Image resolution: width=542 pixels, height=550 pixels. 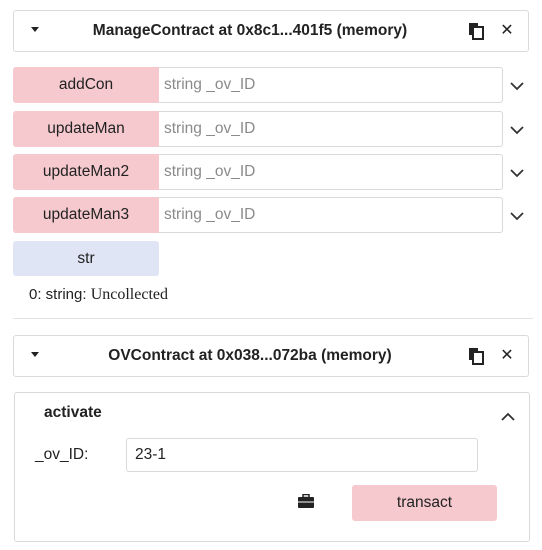 What do you see at coordinates (273, 318) in the screenshot?
I see `divider` at bounding box center [273, 318].